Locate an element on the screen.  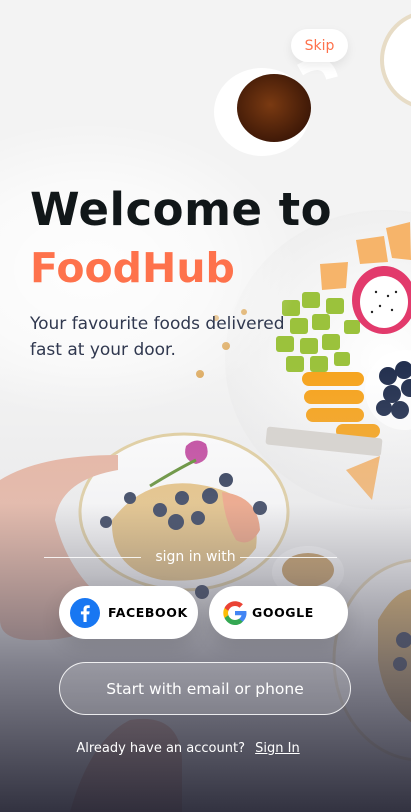
google-button: GOOGLE is located at coordinates (278, 612).